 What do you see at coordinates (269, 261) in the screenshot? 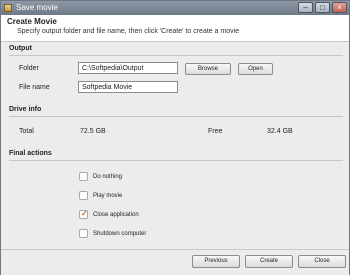
I see `create-button: Create` at bounding box center [269, 261].